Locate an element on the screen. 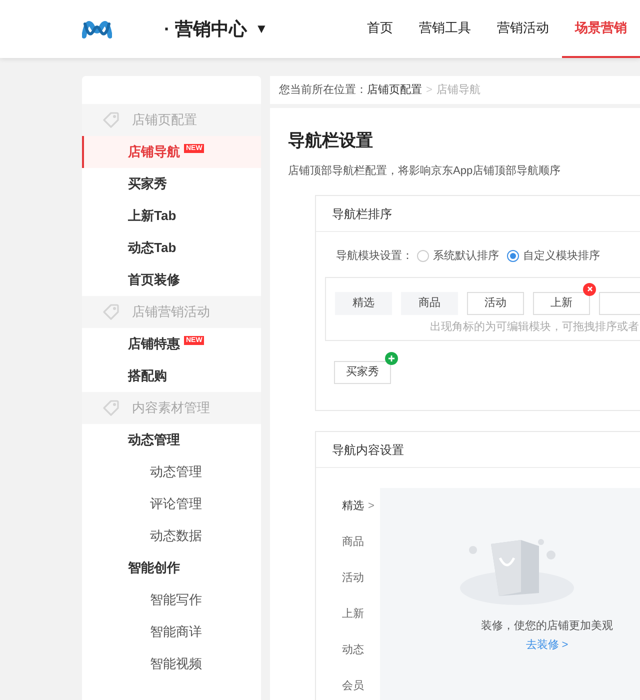 Image resolution: width=640 pixels, height=700 pixels. module-hint: 出现角标的为可编辑模块，可拖拽排序或者 is located at coordinates (534, 327).